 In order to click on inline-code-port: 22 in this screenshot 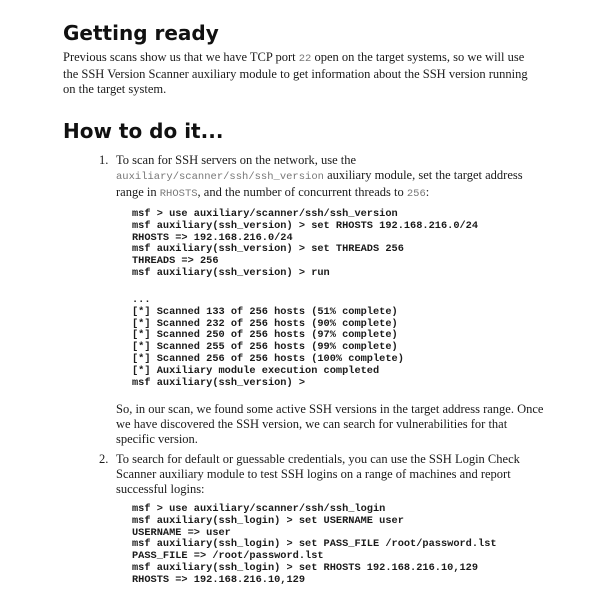, I will do `click(305, 59)`.